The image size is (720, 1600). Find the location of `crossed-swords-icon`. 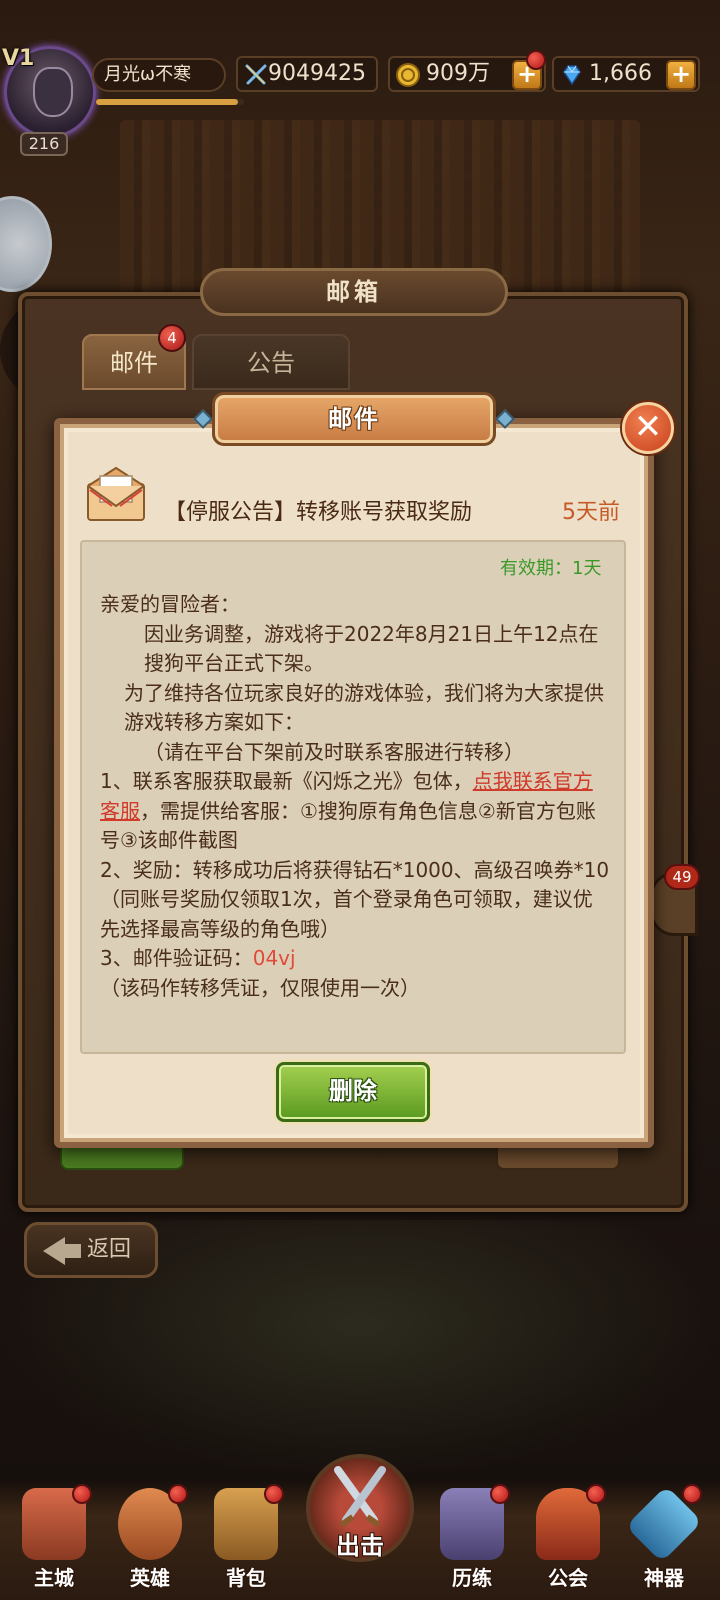

crossed-swords-icon is located at coordinates (256, 74).